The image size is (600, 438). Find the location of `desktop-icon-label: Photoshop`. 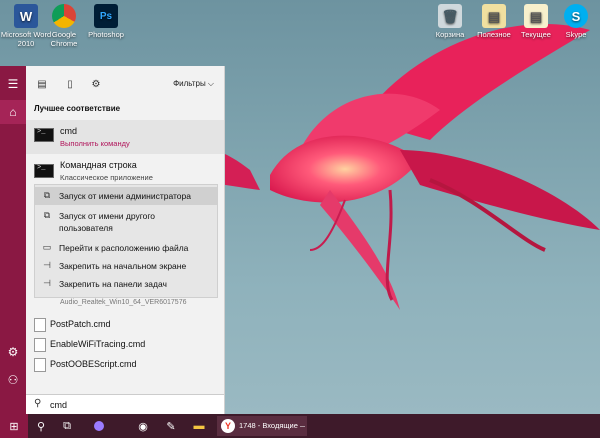

desktop-icon-label: Photoshop is located at coordinates (106, 34).